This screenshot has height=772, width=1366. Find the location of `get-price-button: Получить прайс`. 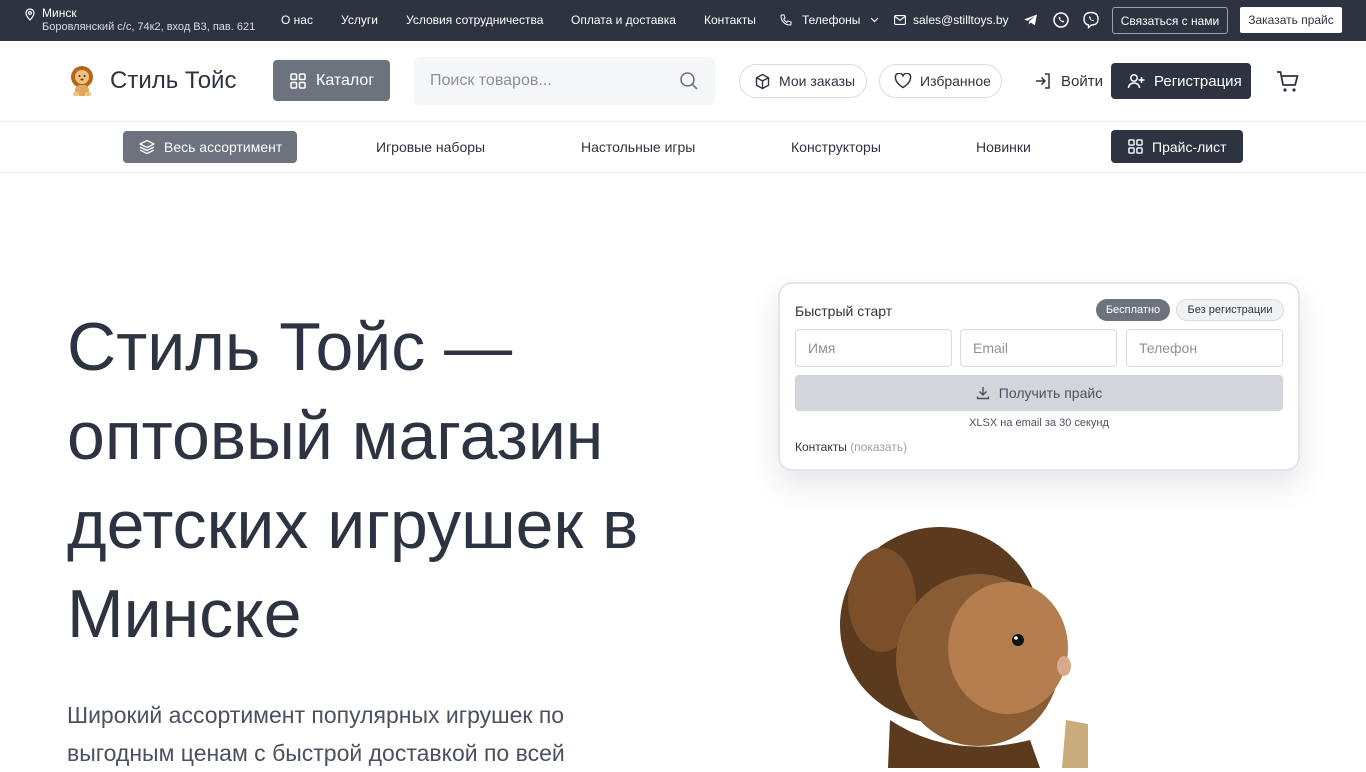

get-price-button: Получить прайс is located at coordinates (1039, 393).